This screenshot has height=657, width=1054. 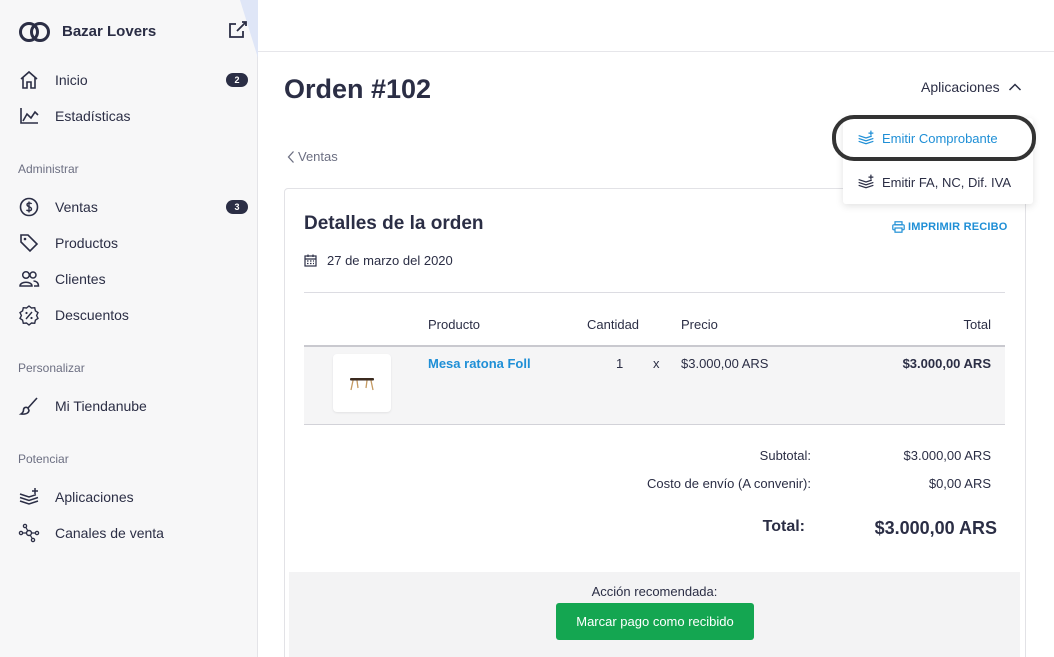 What do you see at coordinates (934, 138) in the screenshot?
I see `highlight-ring` at bounding box center [934, 138].